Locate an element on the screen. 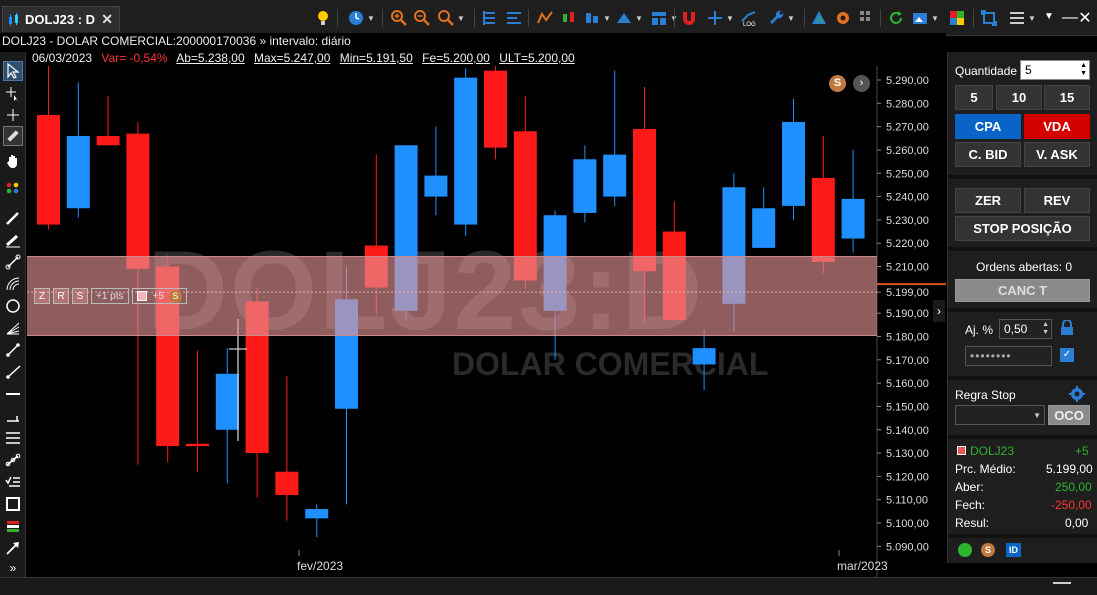  color-bands-icon is located at coordinates (13, 526).